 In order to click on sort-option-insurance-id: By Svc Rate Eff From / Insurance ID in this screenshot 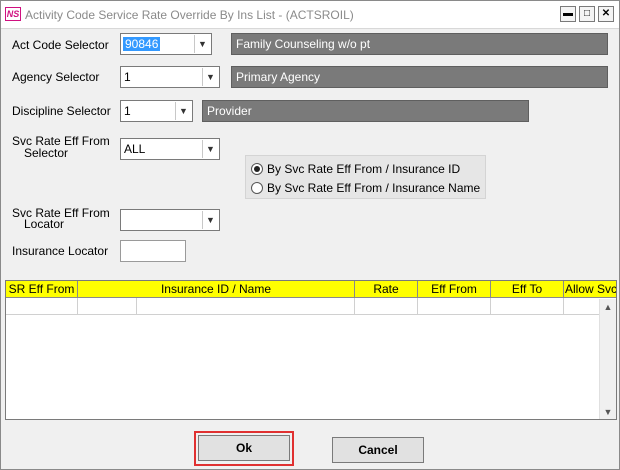, I will do `click(355, 170)`.